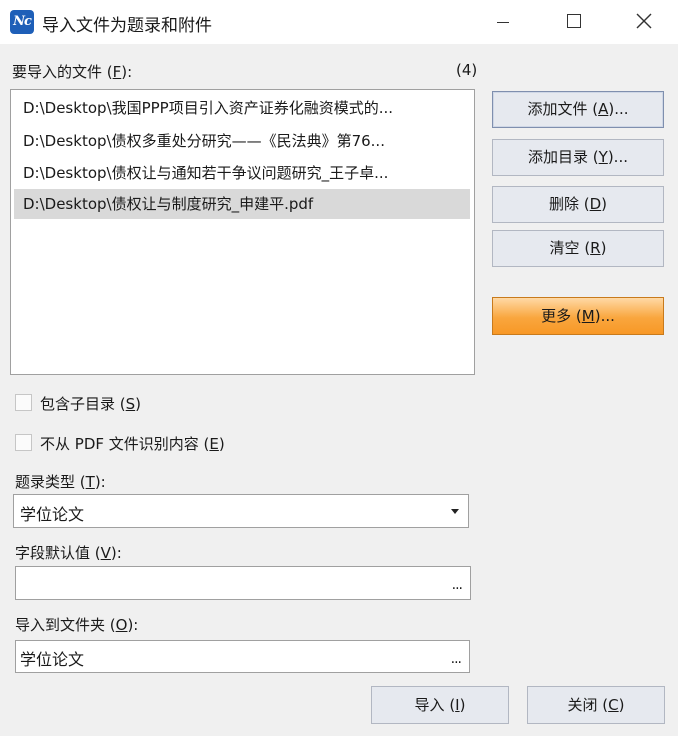  I want to click on minimize-icon, so click(503, 22).